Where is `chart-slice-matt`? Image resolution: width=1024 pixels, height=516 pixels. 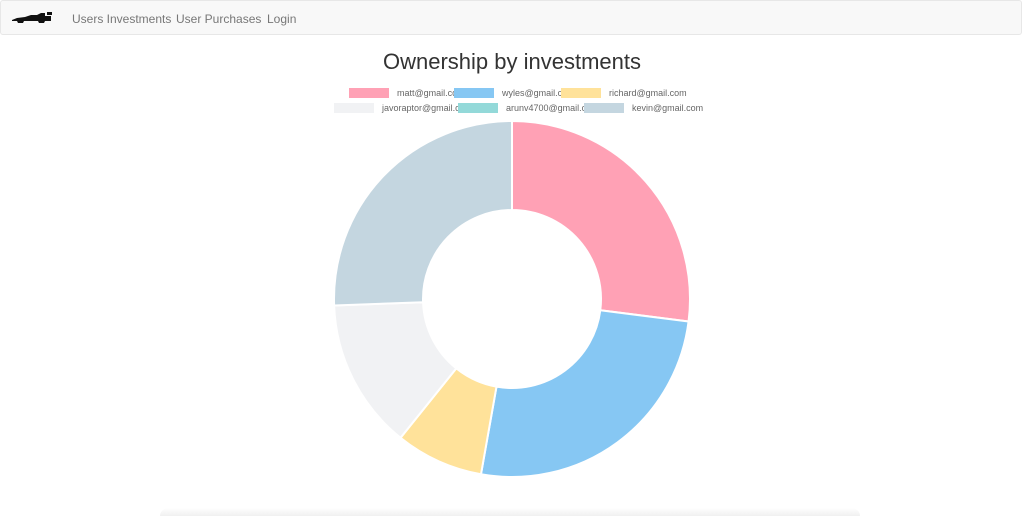 chart-slice-matt is located at coordinates (601, 221).